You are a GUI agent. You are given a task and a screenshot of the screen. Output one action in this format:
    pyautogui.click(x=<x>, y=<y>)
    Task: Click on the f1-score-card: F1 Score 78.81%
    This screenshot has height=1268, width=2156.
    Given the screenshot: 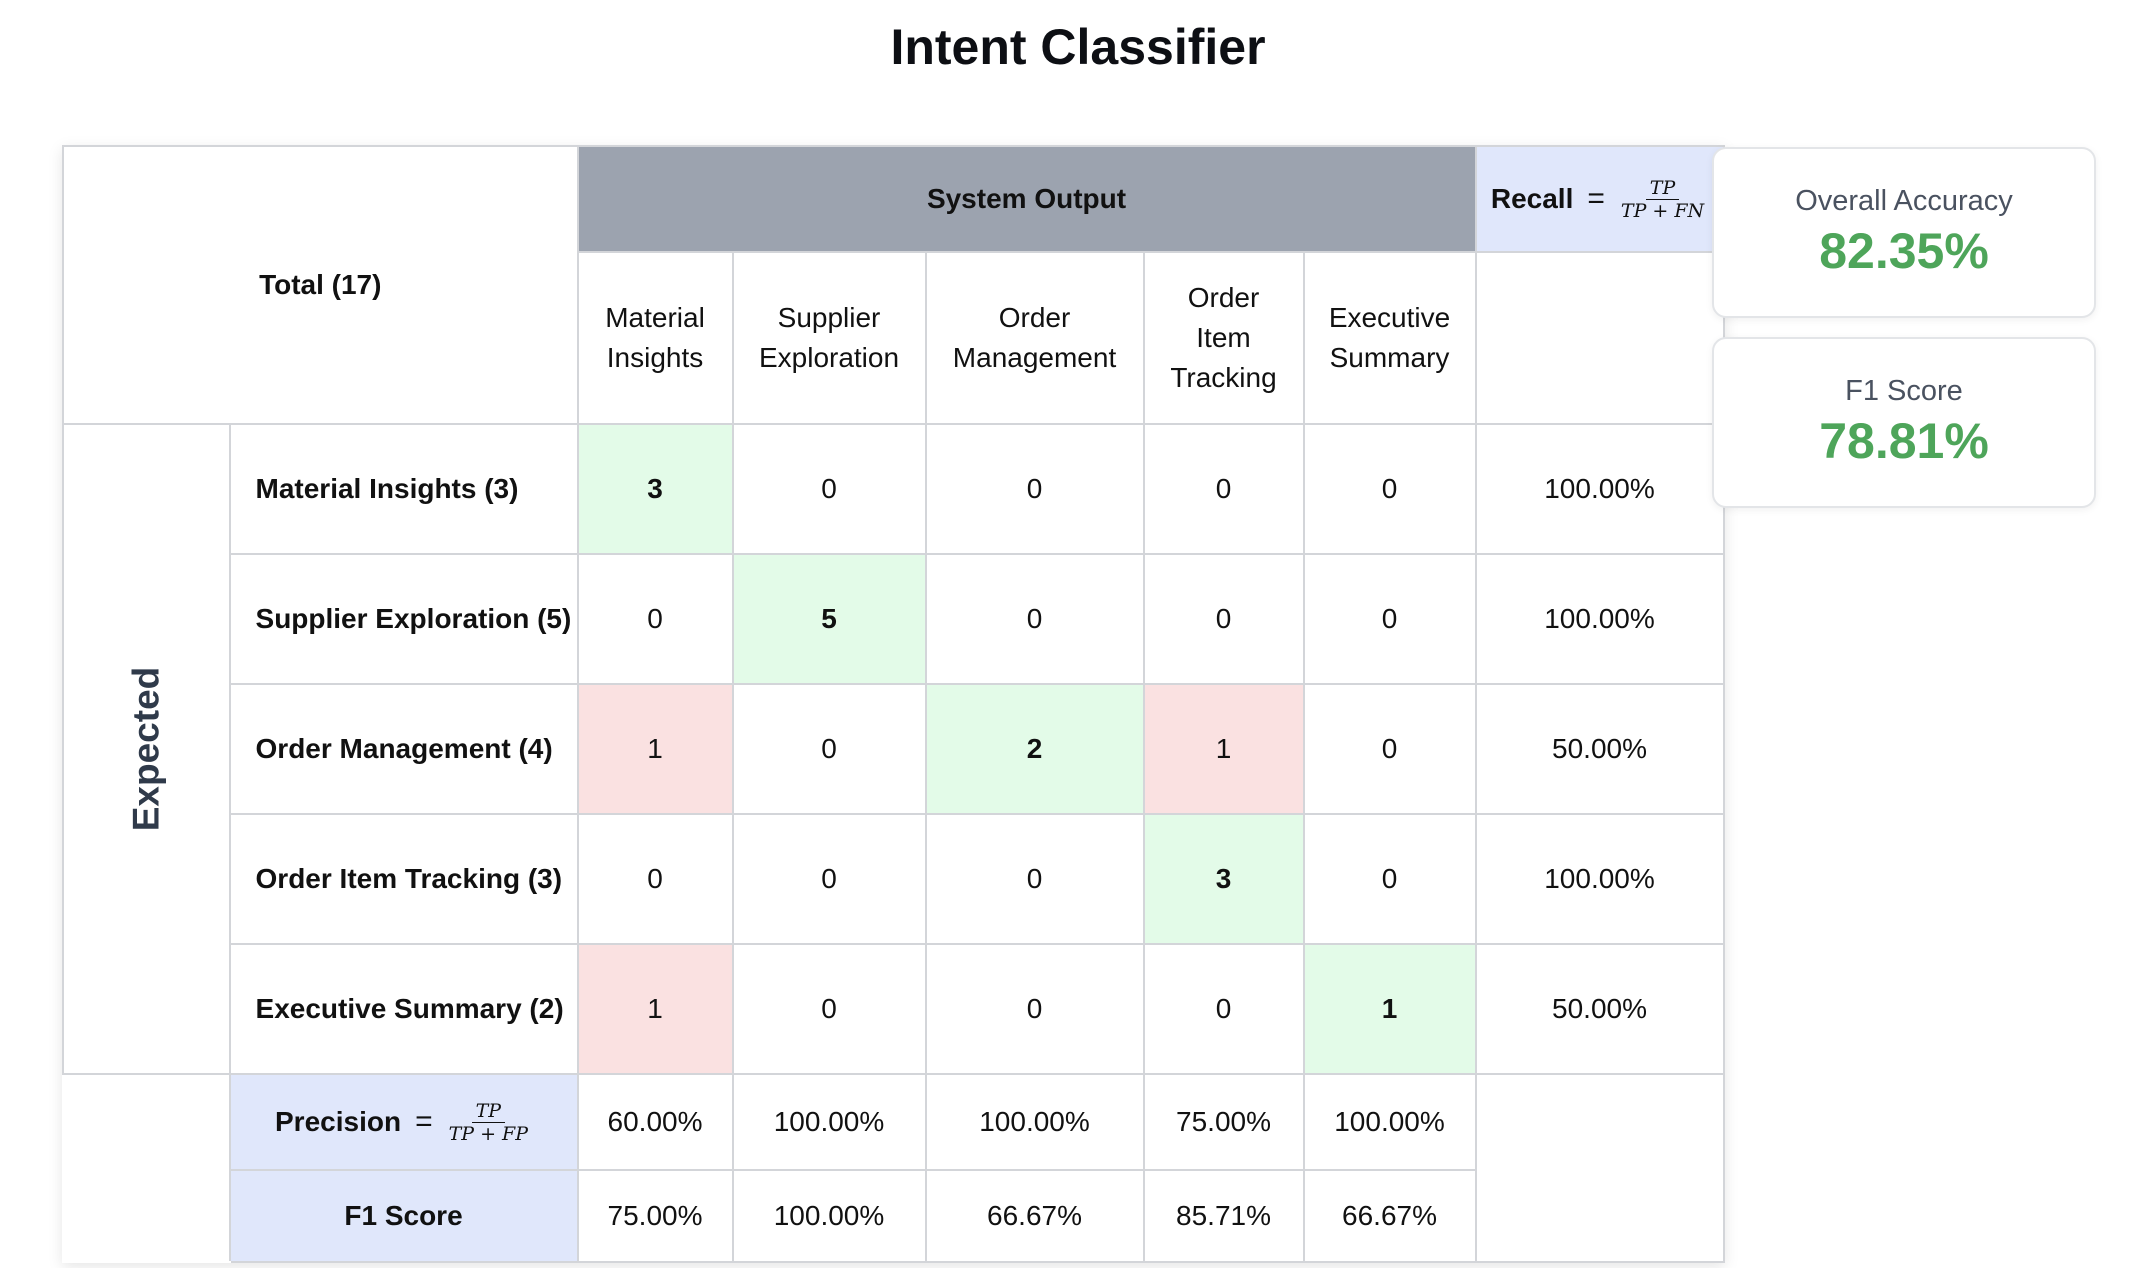 What is the action you would take?
    pyautogui.click(x=1904, y=422)
    